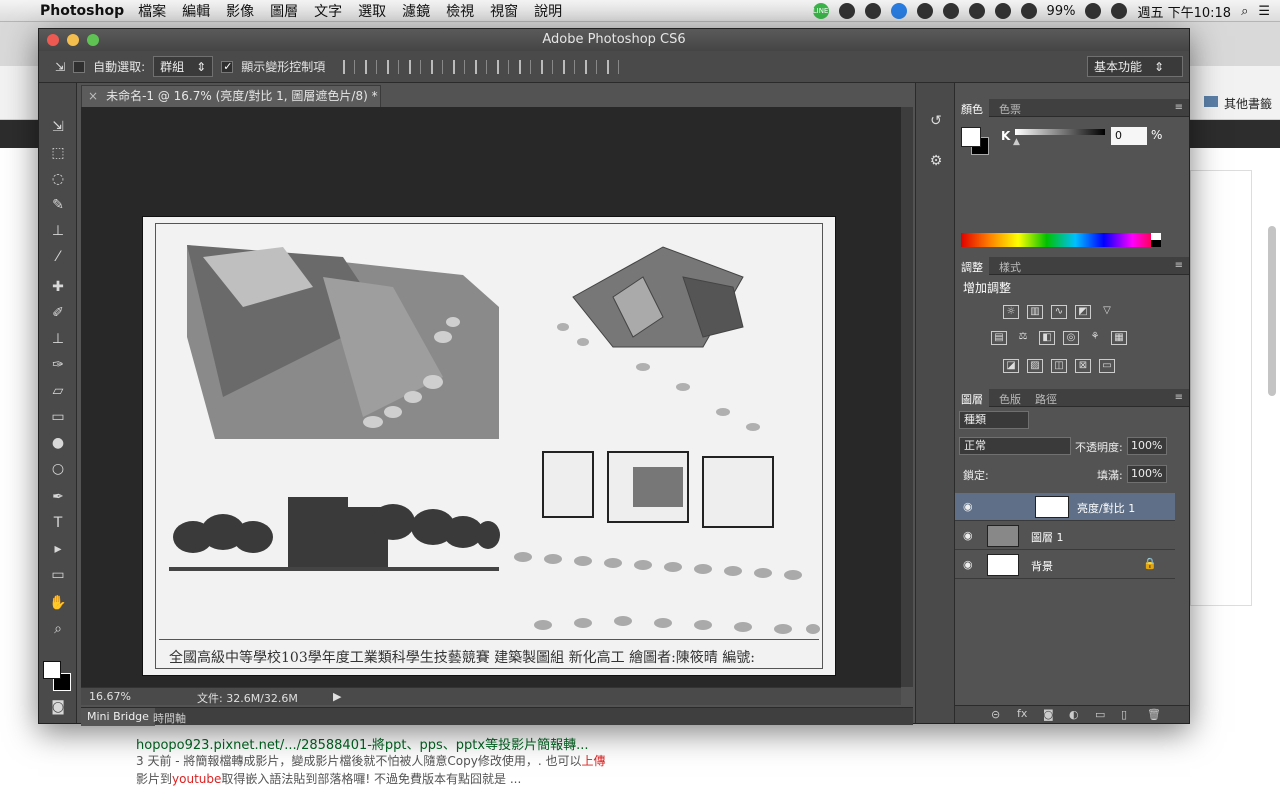  Describe the element at coordinates (58, 153) in the screenshot. I see `marquee-tool-icon: ⬚` at that location.